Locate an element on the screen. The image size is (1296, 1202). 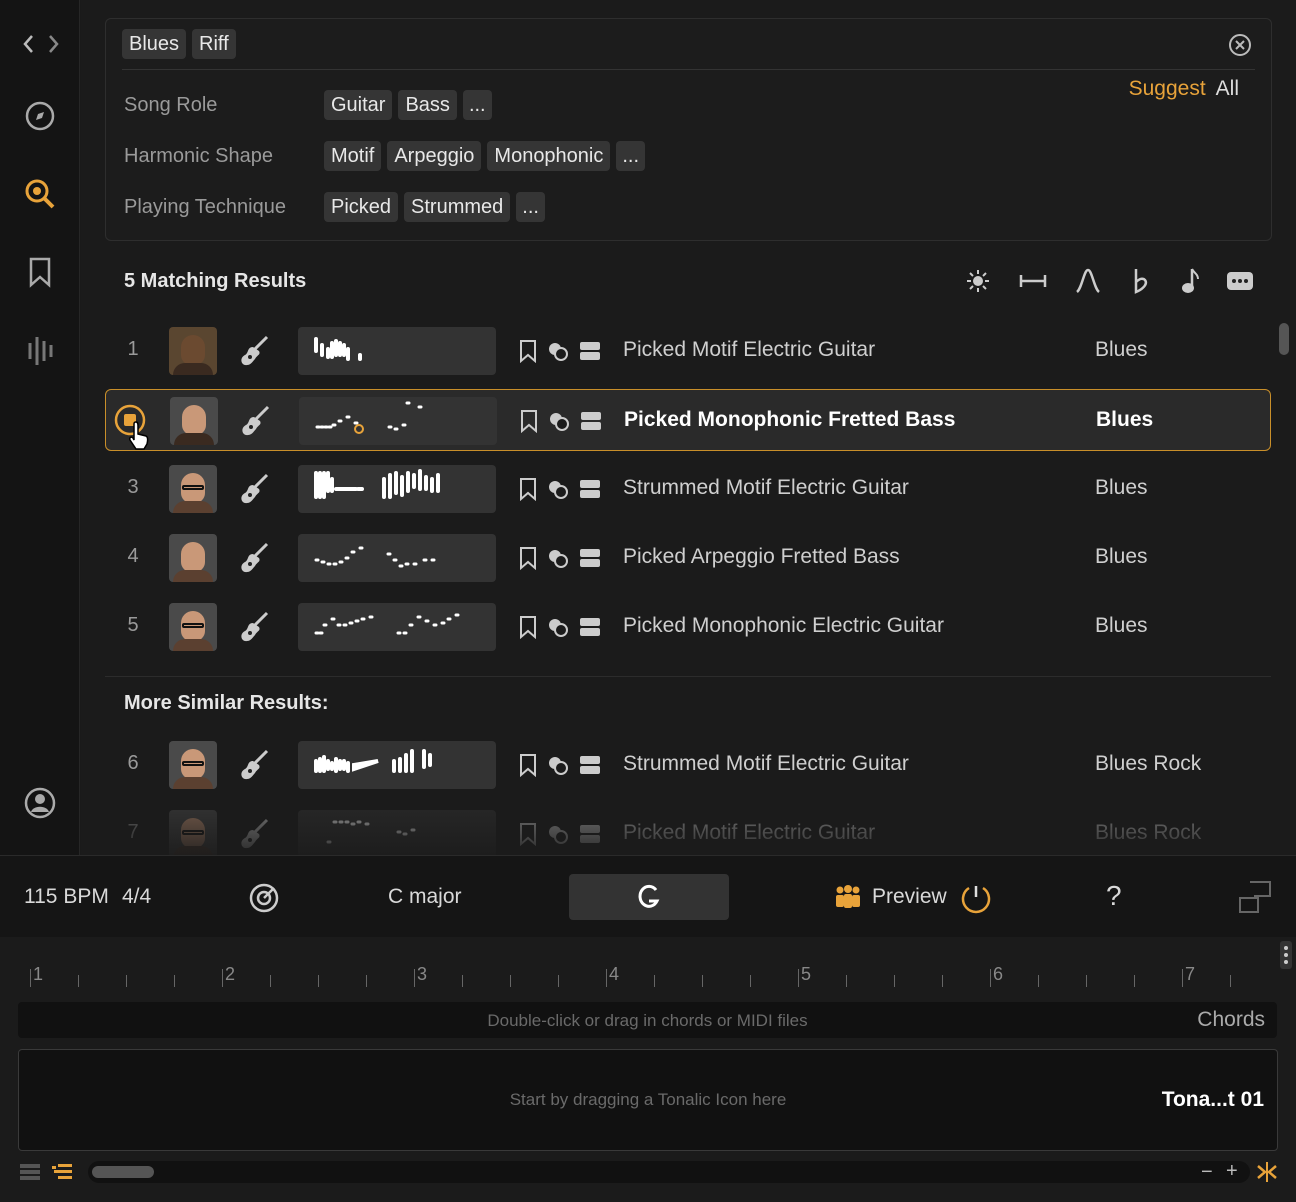
account-icon is located at coordinates (40, 803).